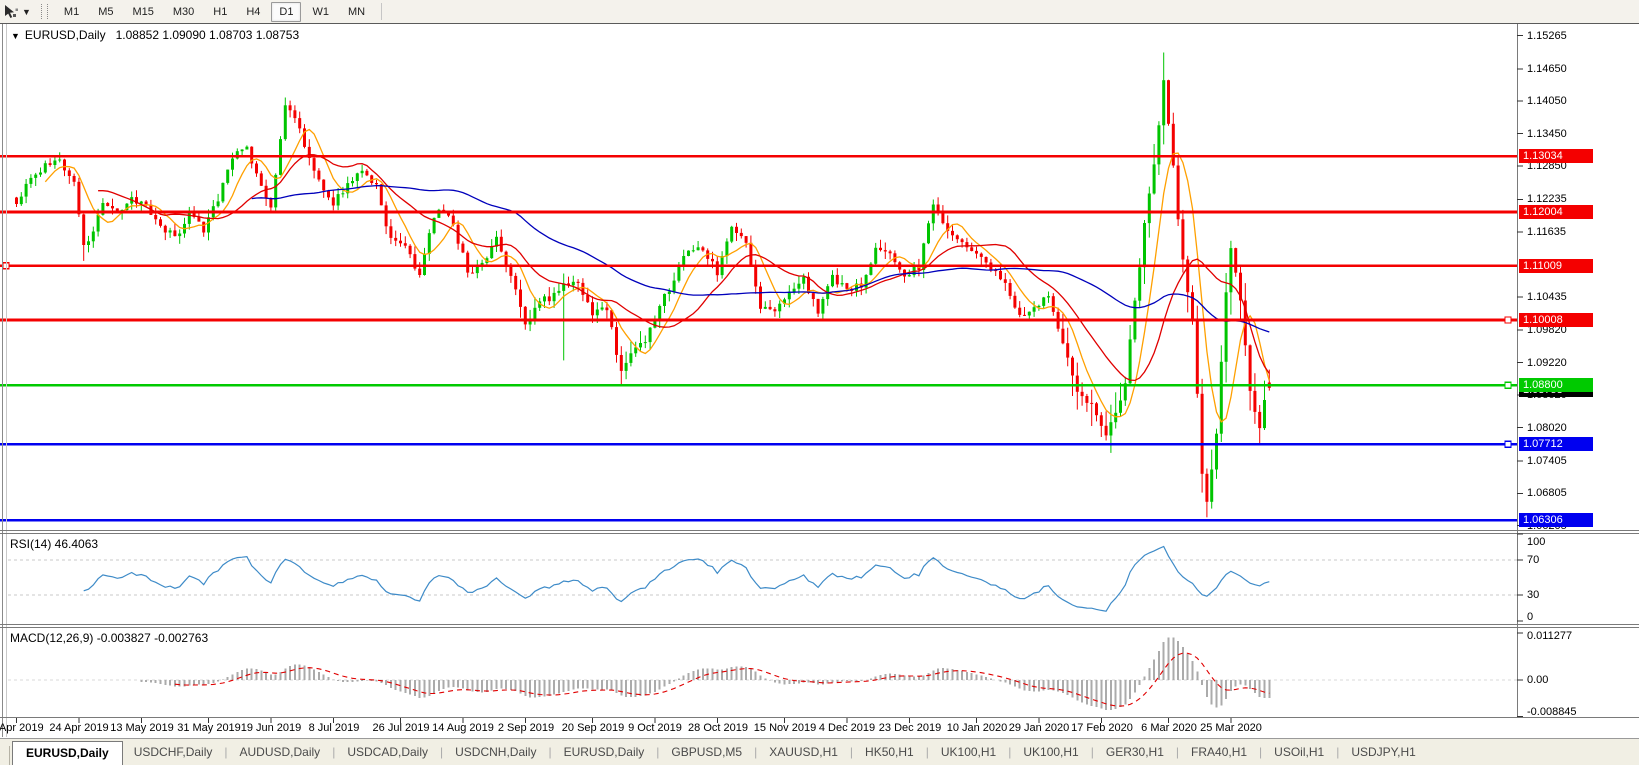 The height and width of the screenshot is (765, 1639). Describe the element at coordinates (1547, 69) in the screenshot. I see `price-axis-tick: 1.14650` at that location.